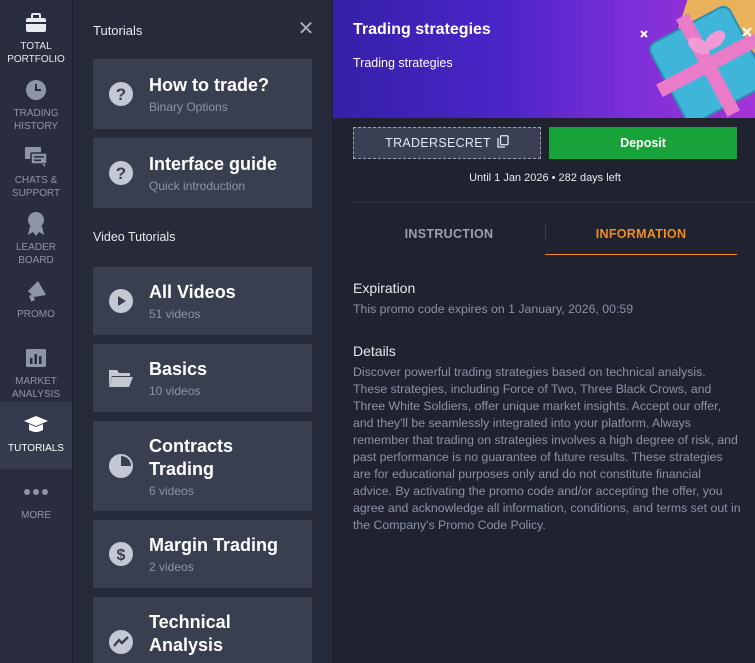 The height and width of the screenshot is (663, 755). What do you see at coordinates (36, 358) in the screenshot?
I see `chart-bar-icon` at bounding box center [36, 358].